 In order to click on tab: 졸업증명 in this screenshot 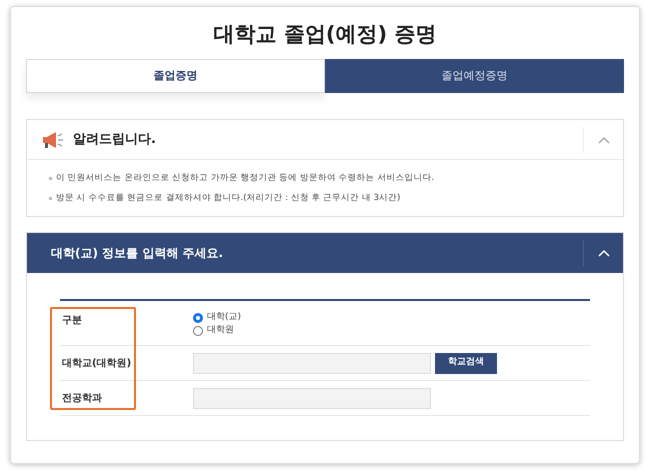, I will do `click(175, 76)`.